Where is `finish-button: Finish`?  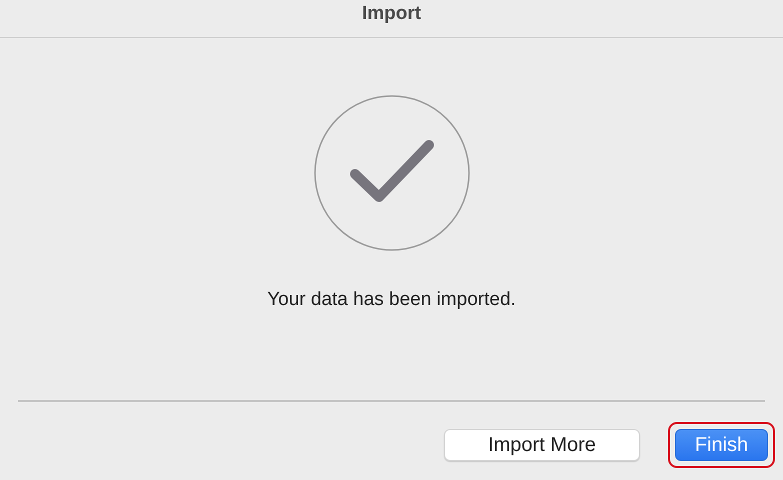 finish-button: Finish is located at coordinates (721, 445).